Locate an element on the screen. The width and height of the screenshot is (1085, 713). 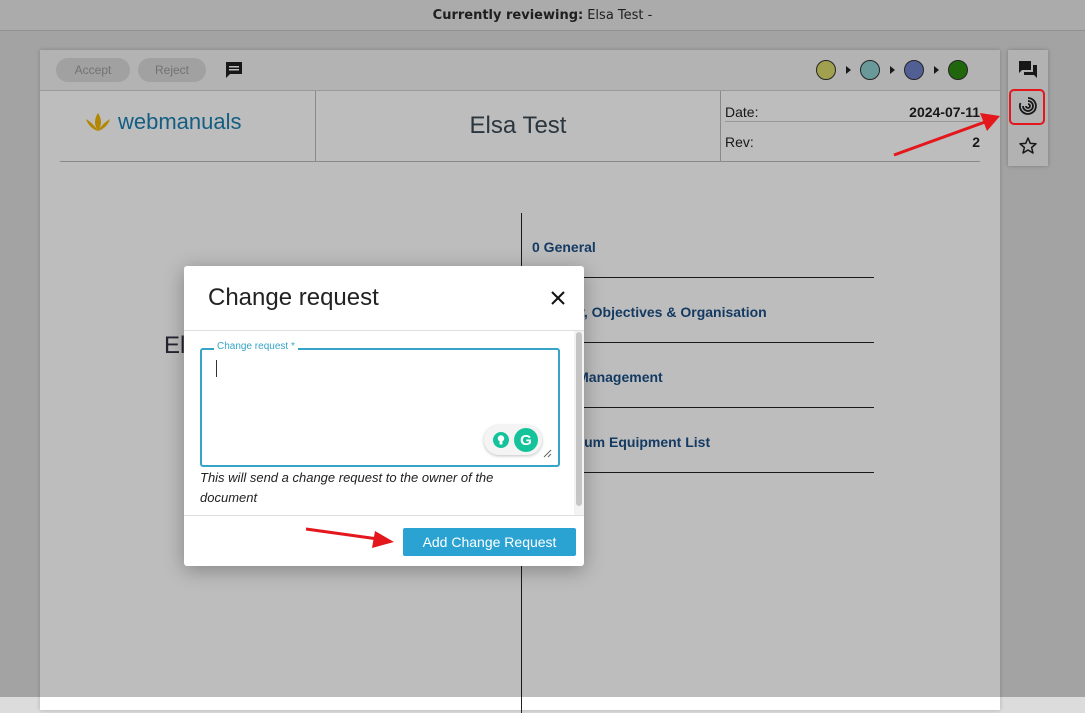
annotation-highlight is located at coordinates (1027, 107).